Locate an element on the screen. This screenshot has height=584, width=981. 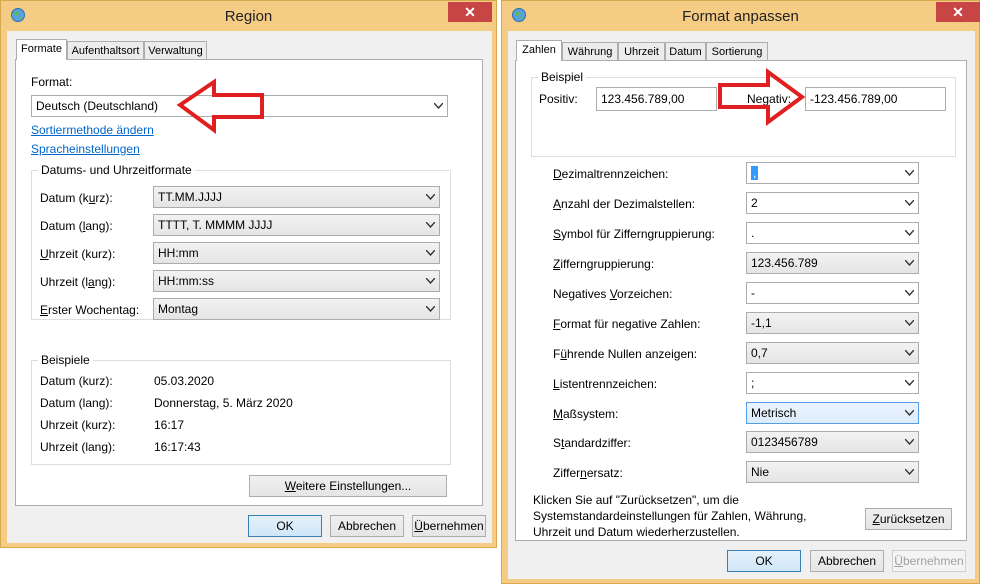
select-measurement-system: Metrisch is located at coordinates (832, 413).